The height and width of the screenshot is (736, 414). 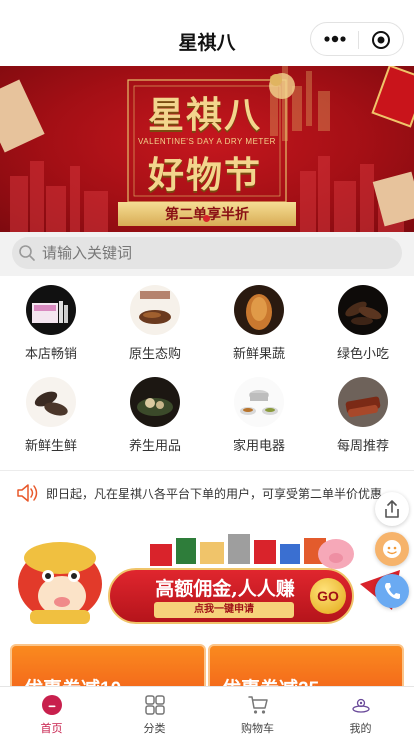 I want to click on nav-header: 星祺八, so click(x=207, y=33).